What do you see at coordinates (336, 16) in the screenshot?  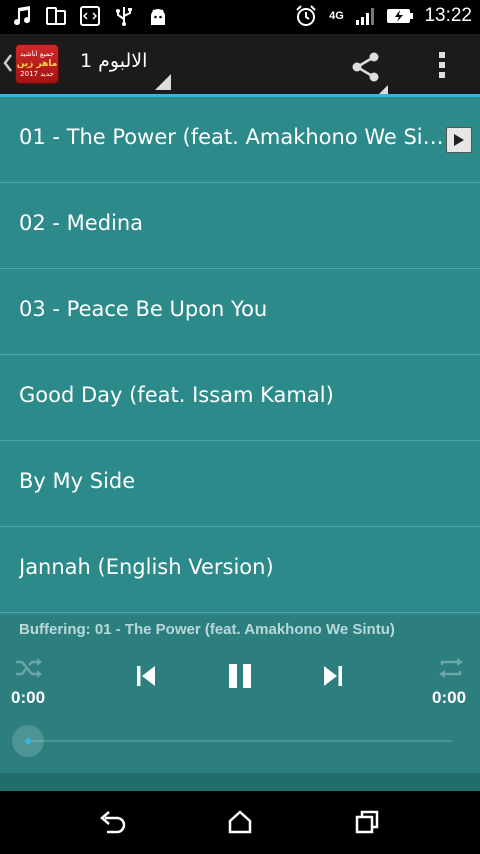 I see `4g-icon: 4G` at bounding box center [336, 16].